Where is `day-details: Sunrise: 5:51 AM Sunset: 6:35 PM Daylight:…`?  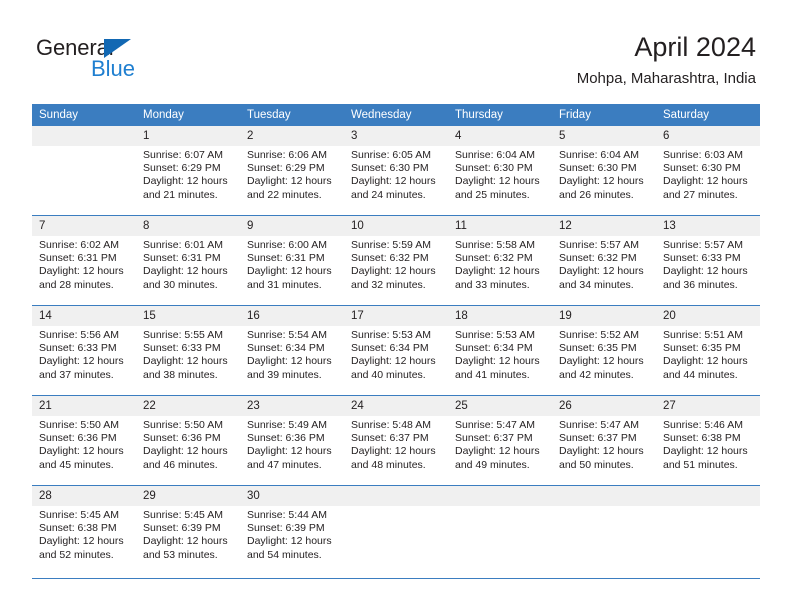
day-details: Sunrise: 5:51 AM Sunset: 6:35 PM Daylight:… is located at coordinates (708, 354).